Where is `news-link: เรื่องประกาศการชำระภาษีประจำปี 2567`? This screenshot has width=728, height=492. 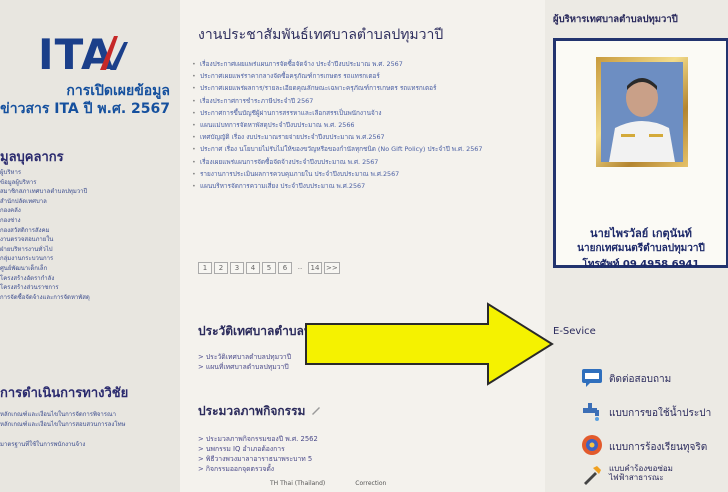 news-link: เรื่องประกาศการชำระภาษีประจำปี 2567 is located at coordinates (365, 101).